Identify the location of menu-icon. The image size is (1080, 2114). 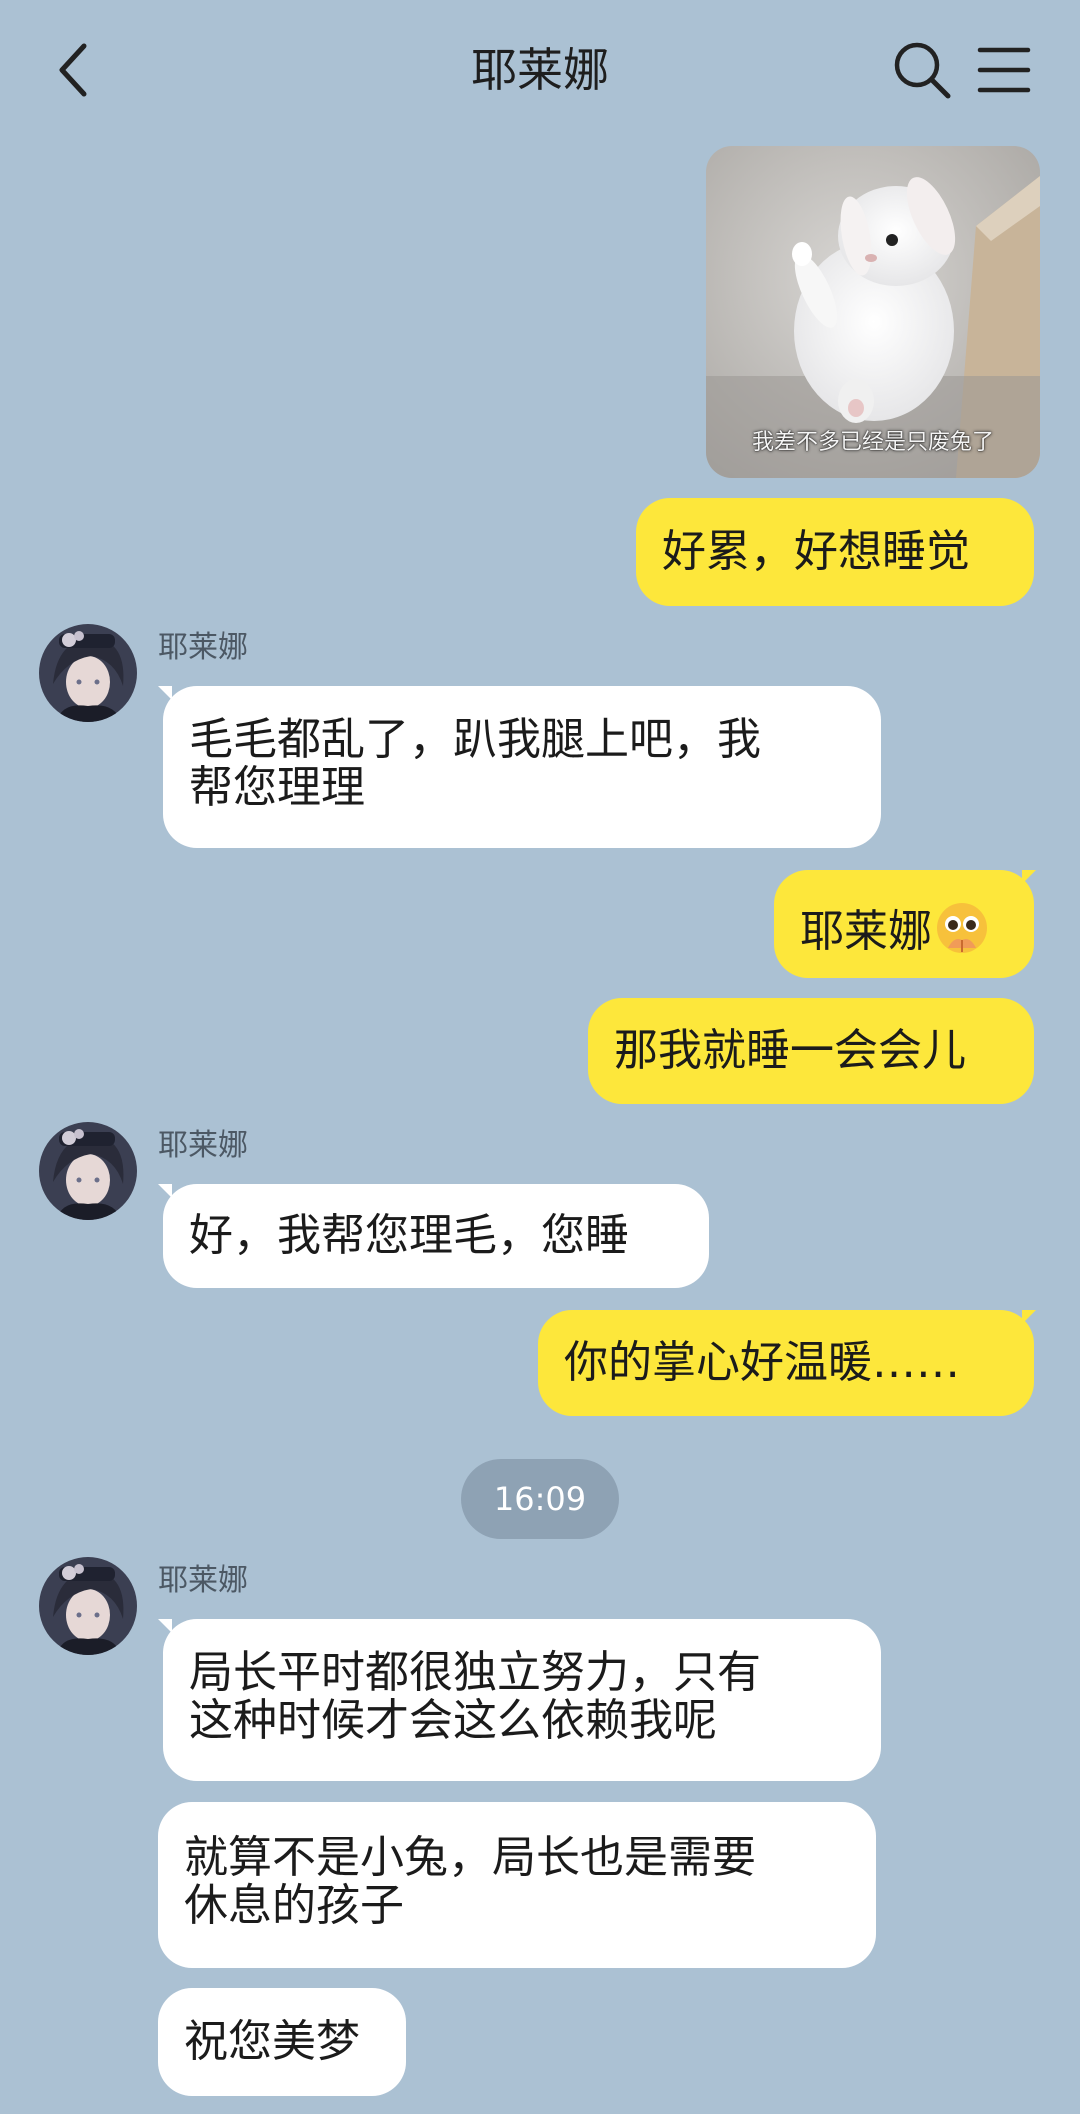
(1004, 70).